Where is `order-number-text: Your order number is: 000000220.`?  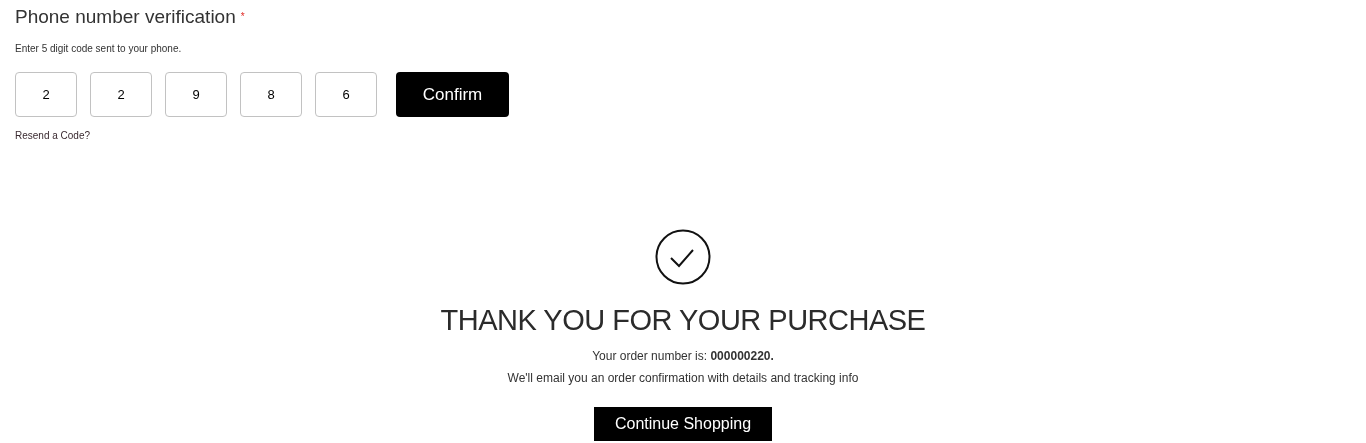 order-number-text: Your order number is: 000000220. is located at coordinates (683, 356).